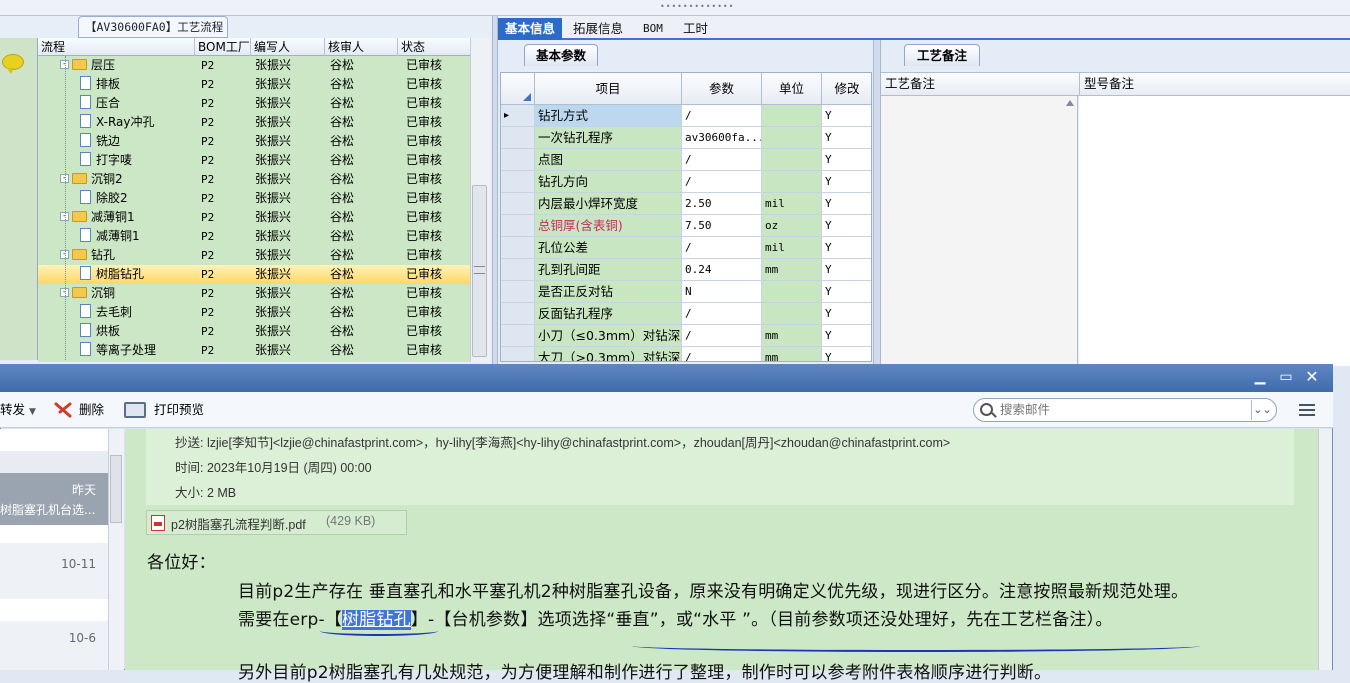 The image size is (1350, 683). I want to click on model-remark-field, so click(1214, 231).